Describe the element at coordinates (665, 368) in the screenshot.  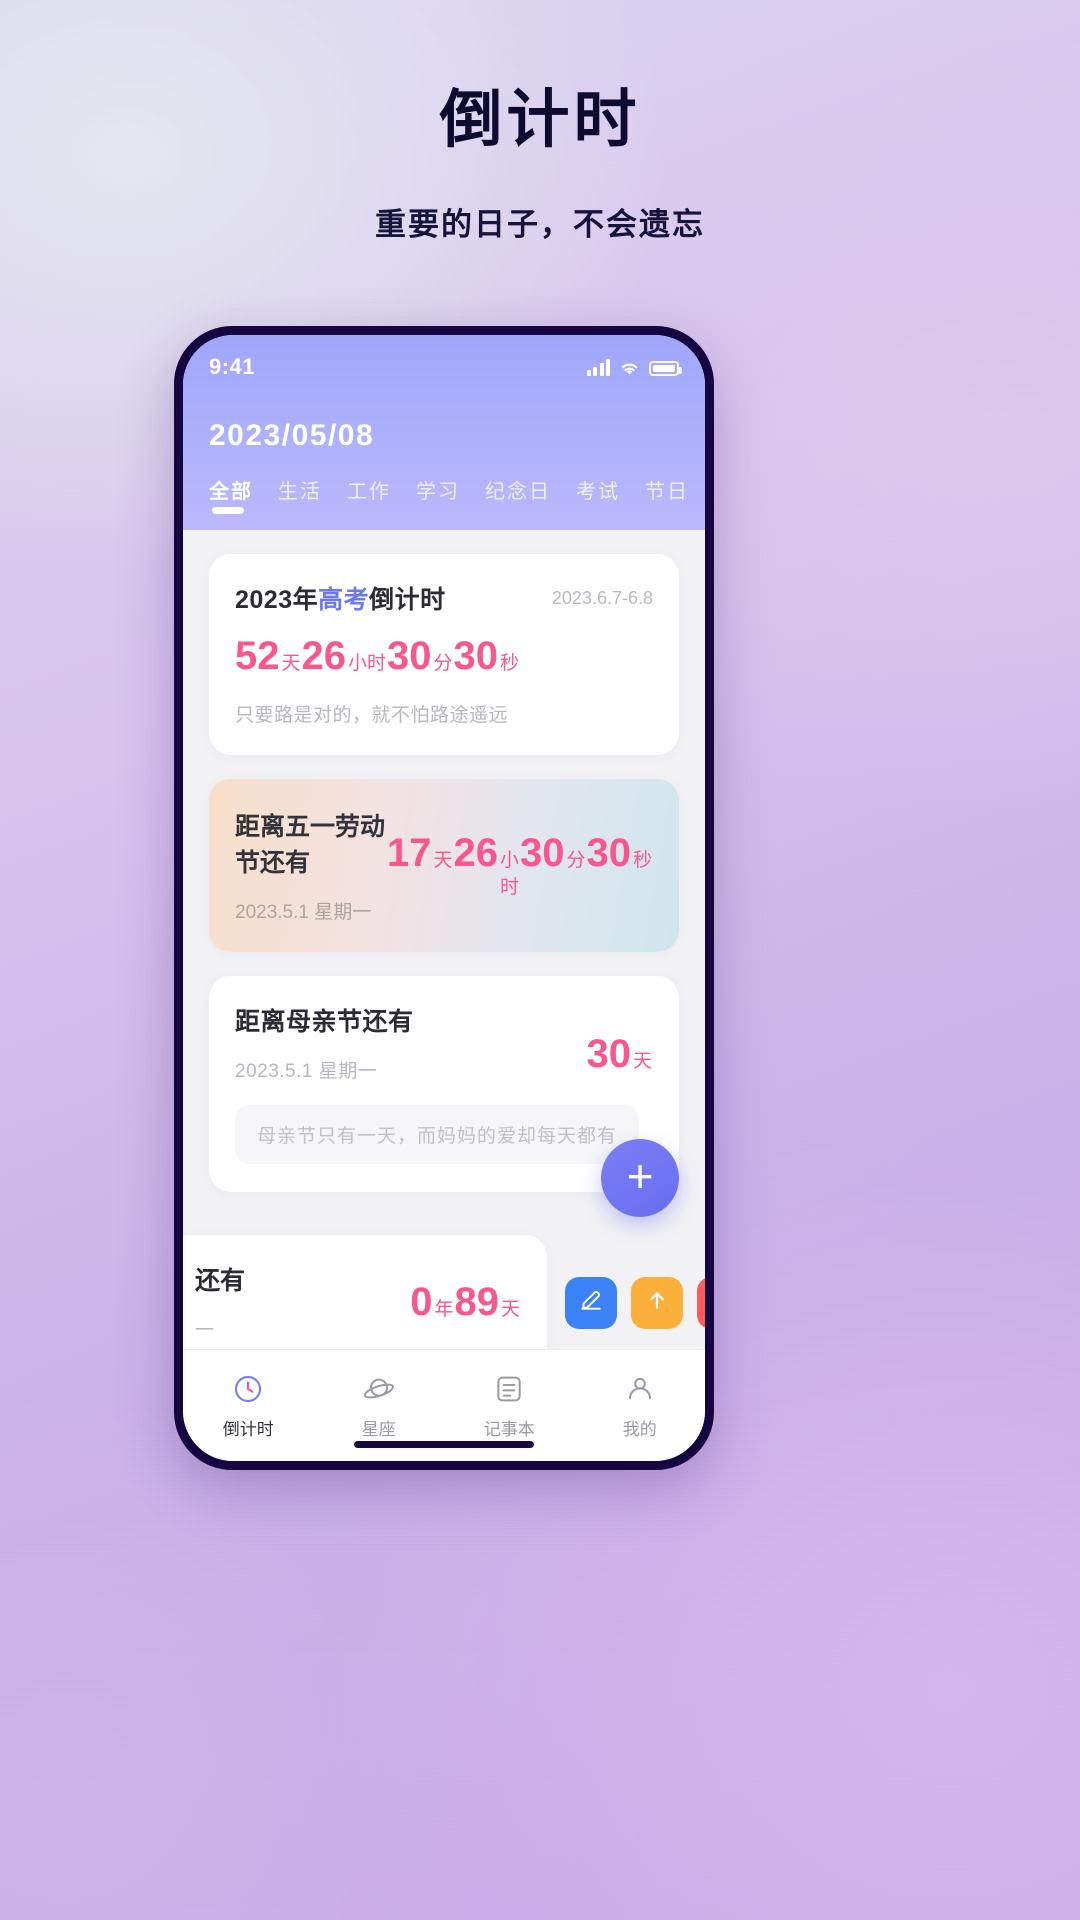
I see `battery-icon` at that location.